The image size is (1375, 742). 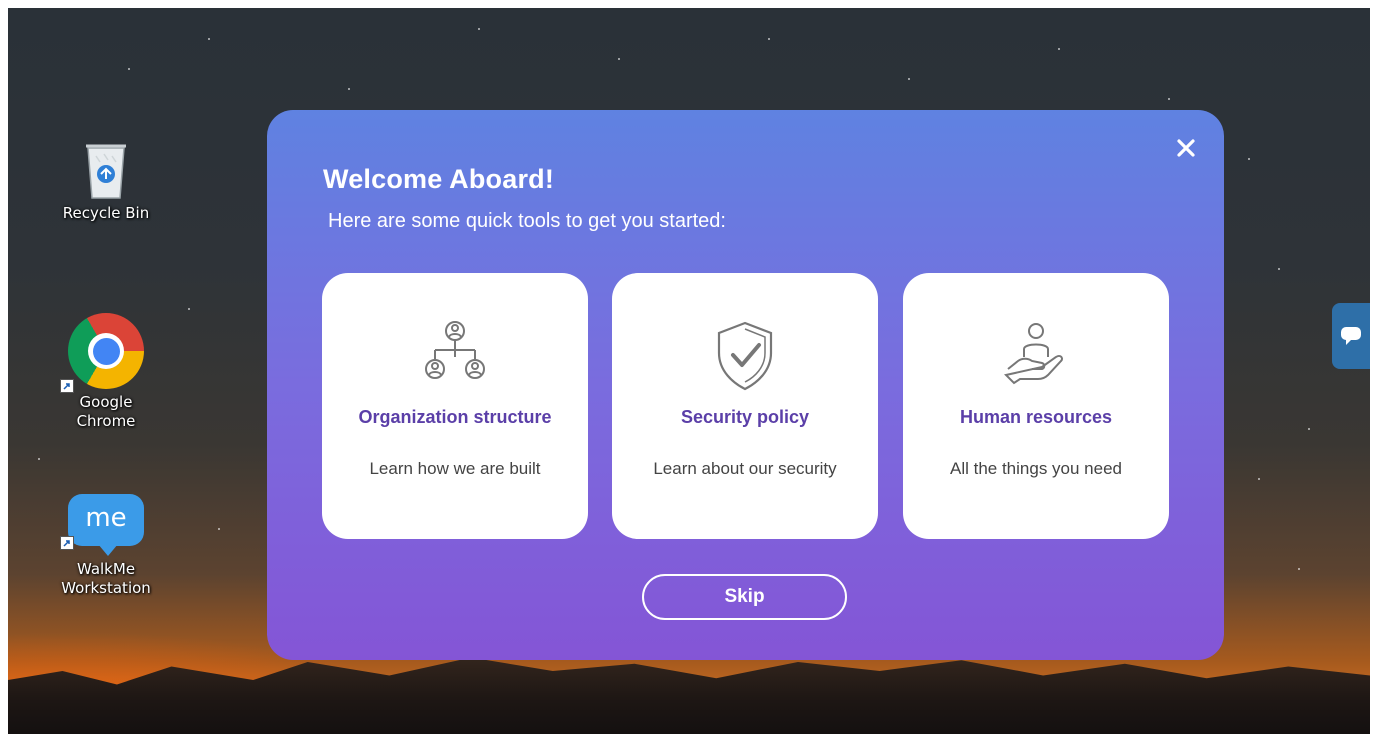 I want to click on card-security-policy: Security policy Learn about our security, so click(x=745, y=406).